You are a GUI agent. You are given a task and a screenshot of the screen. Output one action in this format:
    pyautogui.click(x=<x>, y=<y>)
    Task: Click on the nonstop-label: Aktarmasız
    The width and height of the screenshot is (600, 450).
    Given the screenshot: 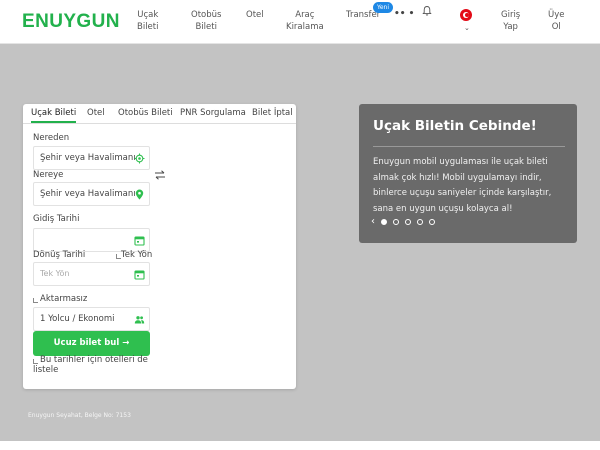 What is the action you would take?
    pyautogui.click(x=64, y=299)
    